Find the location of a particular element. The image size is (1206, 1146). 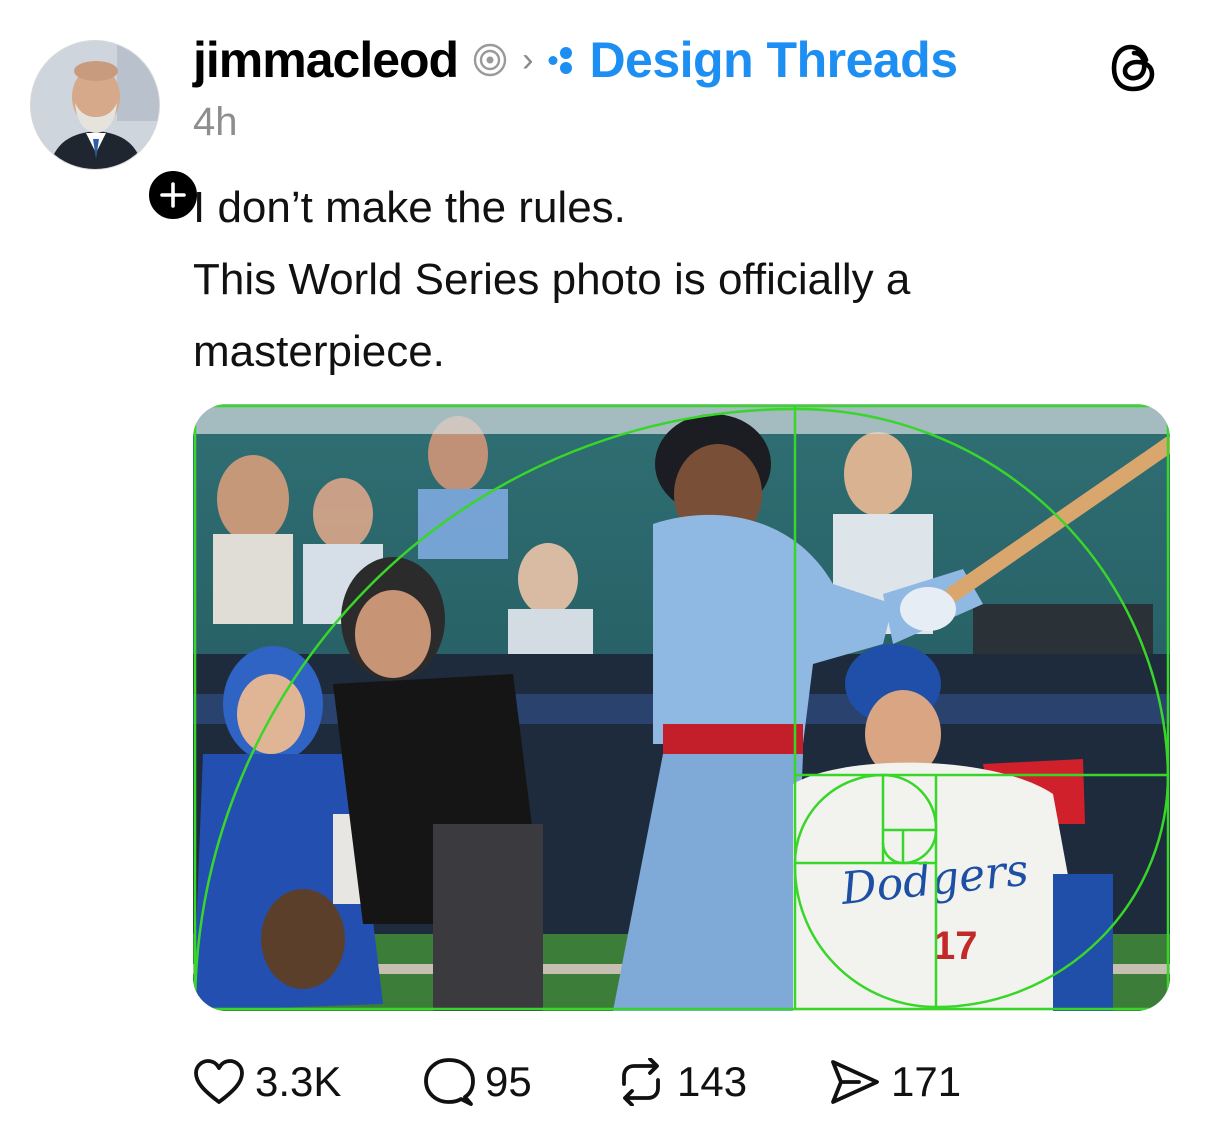

post-timestamp: 4h is located at coordinates (215, 122).